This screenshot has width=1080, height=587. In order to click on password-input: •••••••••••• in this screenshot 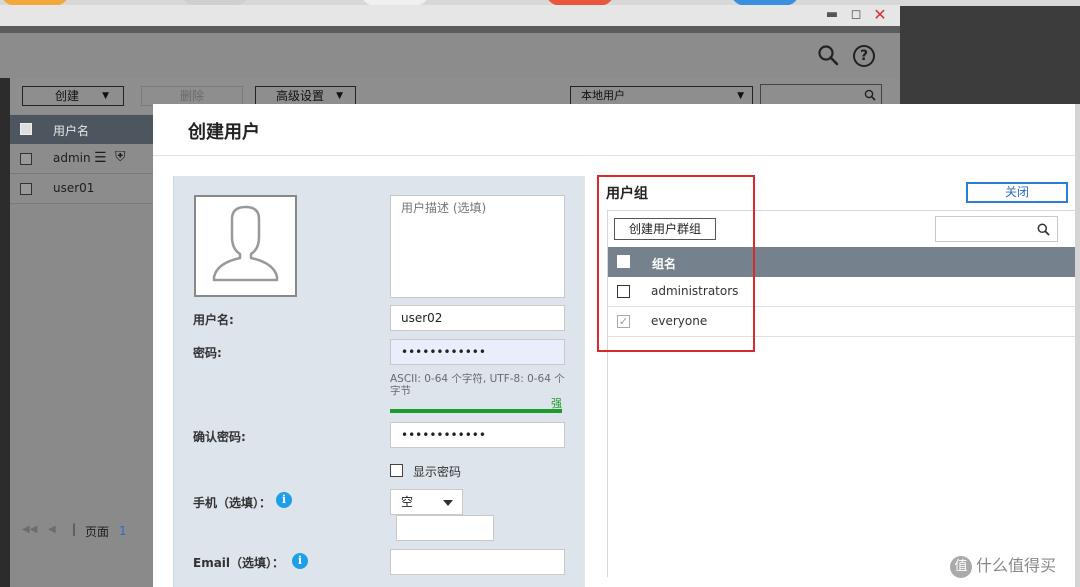, I will do `click(477, 352)`.